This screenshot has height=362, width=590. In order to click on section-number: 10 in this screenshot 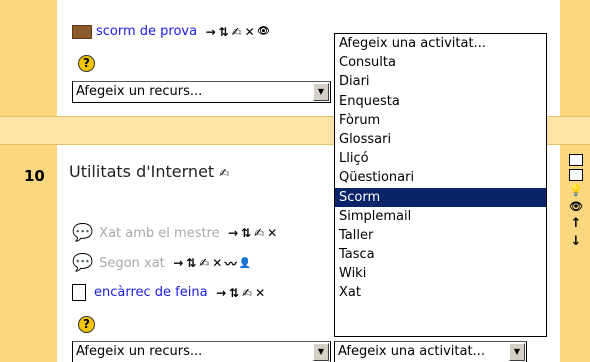, I will do `click(34, 176)`.